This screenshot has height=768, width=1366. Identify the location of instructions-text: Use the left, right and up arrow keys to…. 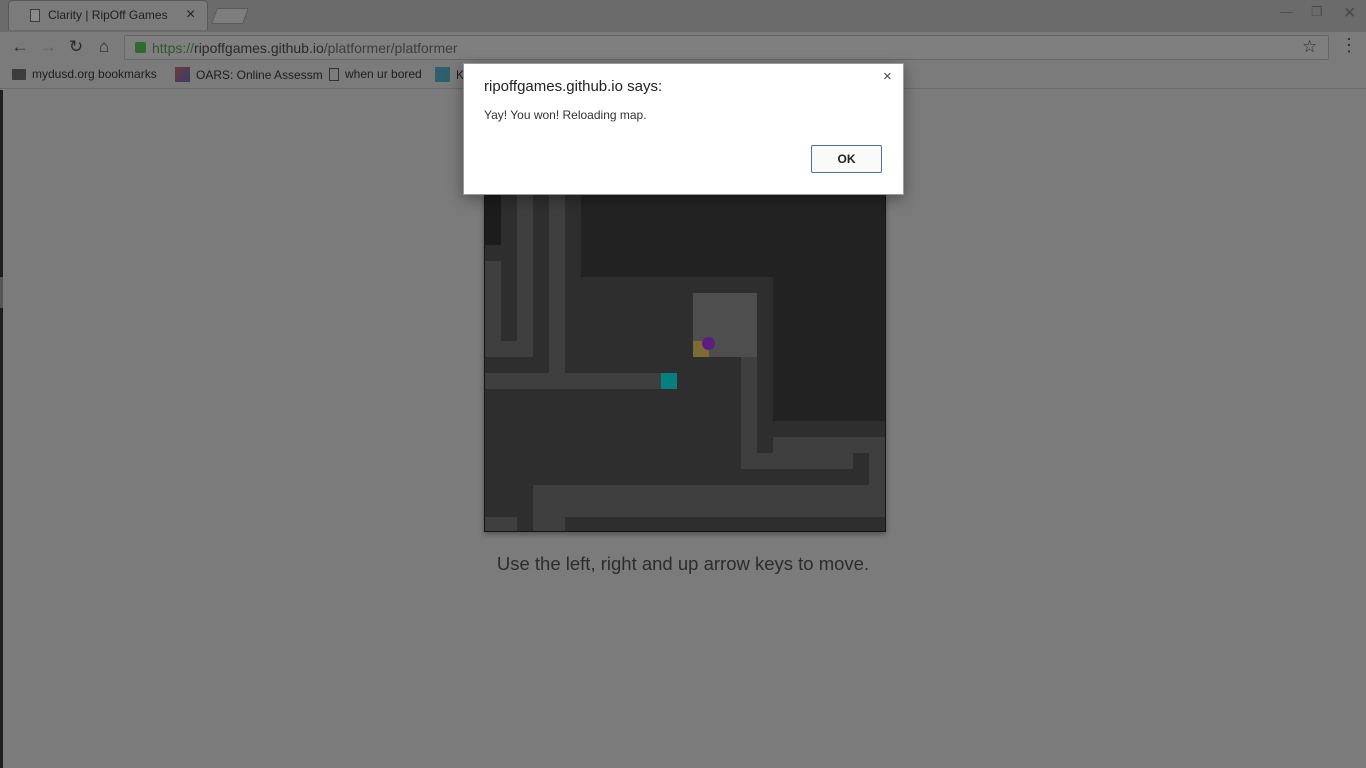
(683, 563).